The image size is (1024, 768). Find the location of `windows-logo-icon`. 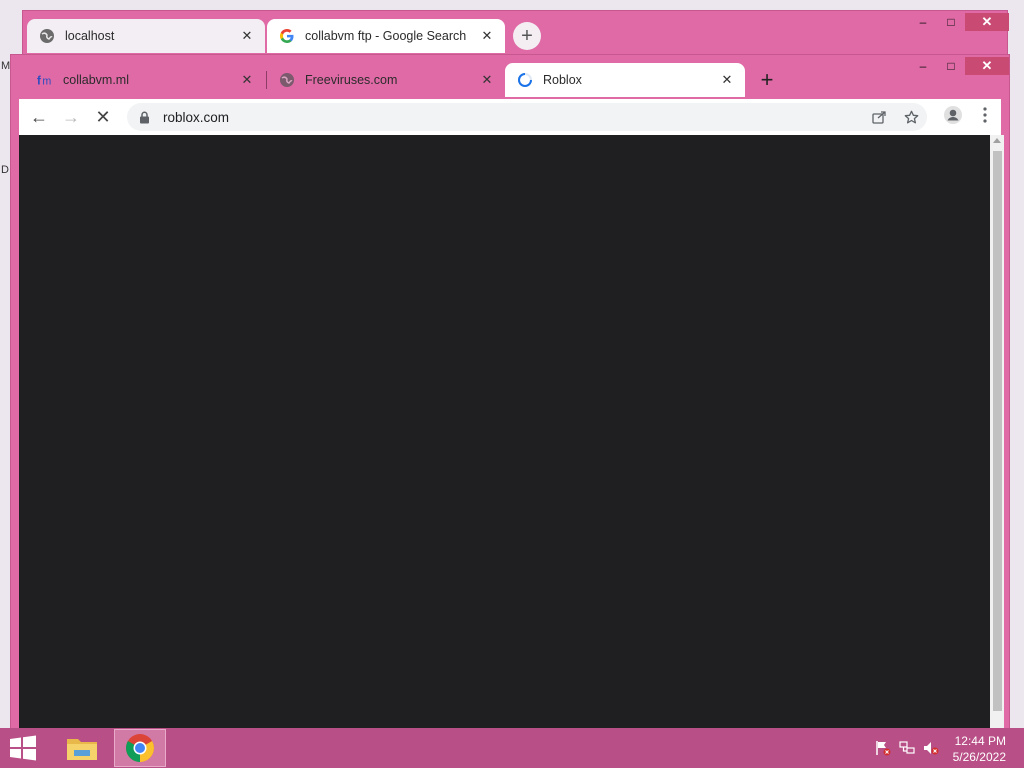

windows-logo-icon is located at coordinates (23, 748).